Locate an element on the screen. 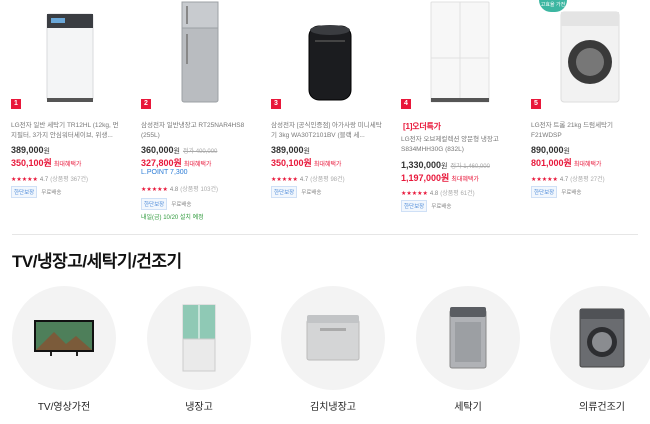 The image size is (650, 424). rating: ★★★★★ 4.7 (상품평 367건) is located at coordinates (50, 180).